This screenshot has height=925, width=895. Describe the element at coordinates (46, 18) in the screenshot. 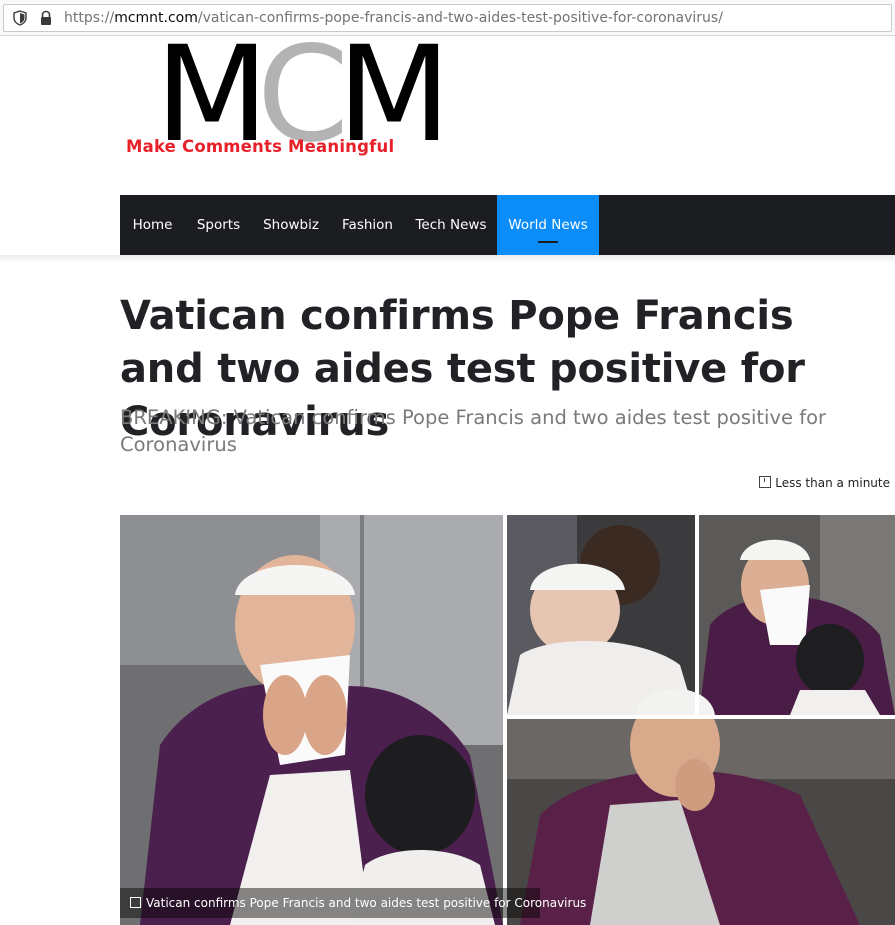

I see `lock-icon` at that location.